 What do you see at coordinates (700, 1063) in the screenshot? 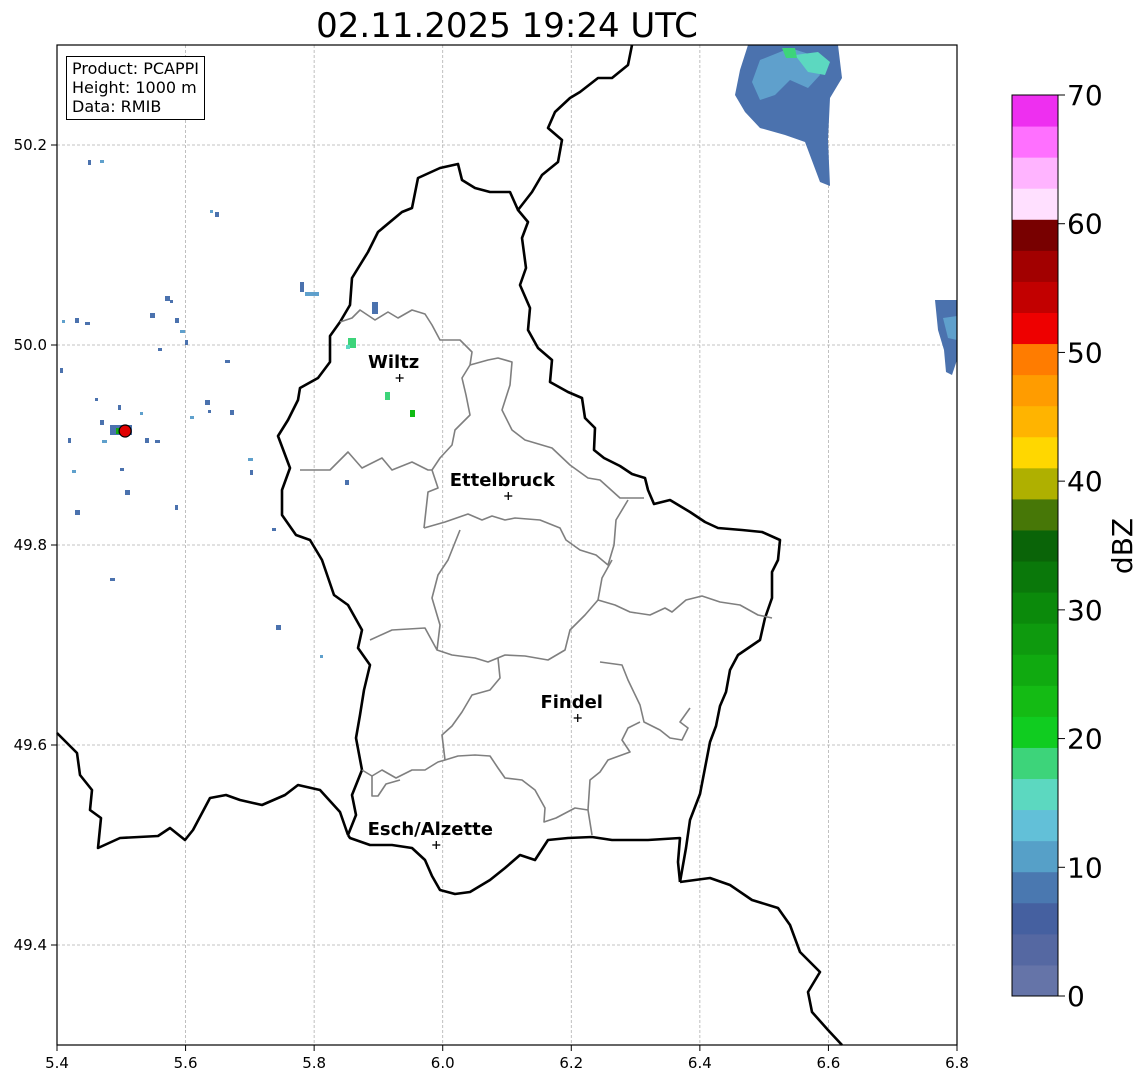
I see `x-tick-label: 6.4` at bounding box center [700, 1063].